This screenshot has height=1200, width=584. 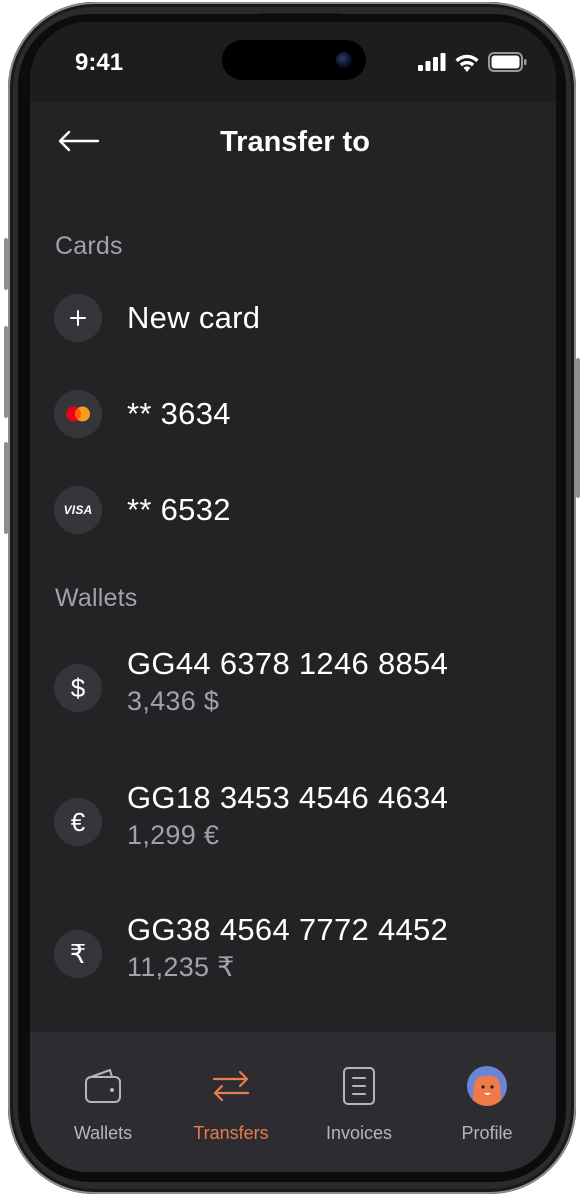 I want to click on volume-down-button, so click(x=6, y=488).